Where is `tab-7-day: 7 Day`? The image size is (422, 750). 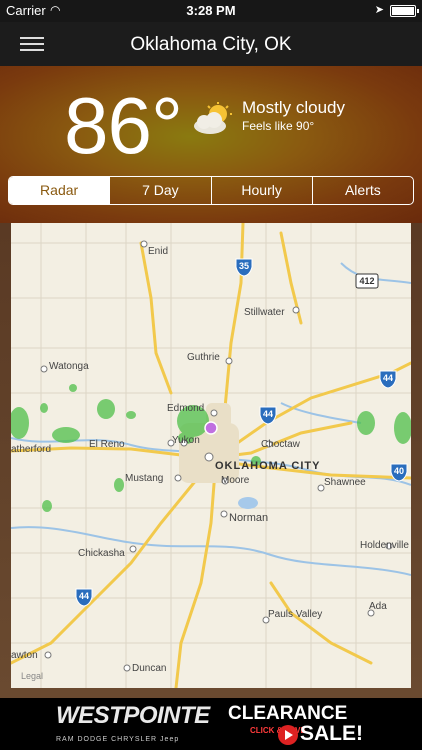
tab-7-day: 7 Day is located at coordinates (159, 190).